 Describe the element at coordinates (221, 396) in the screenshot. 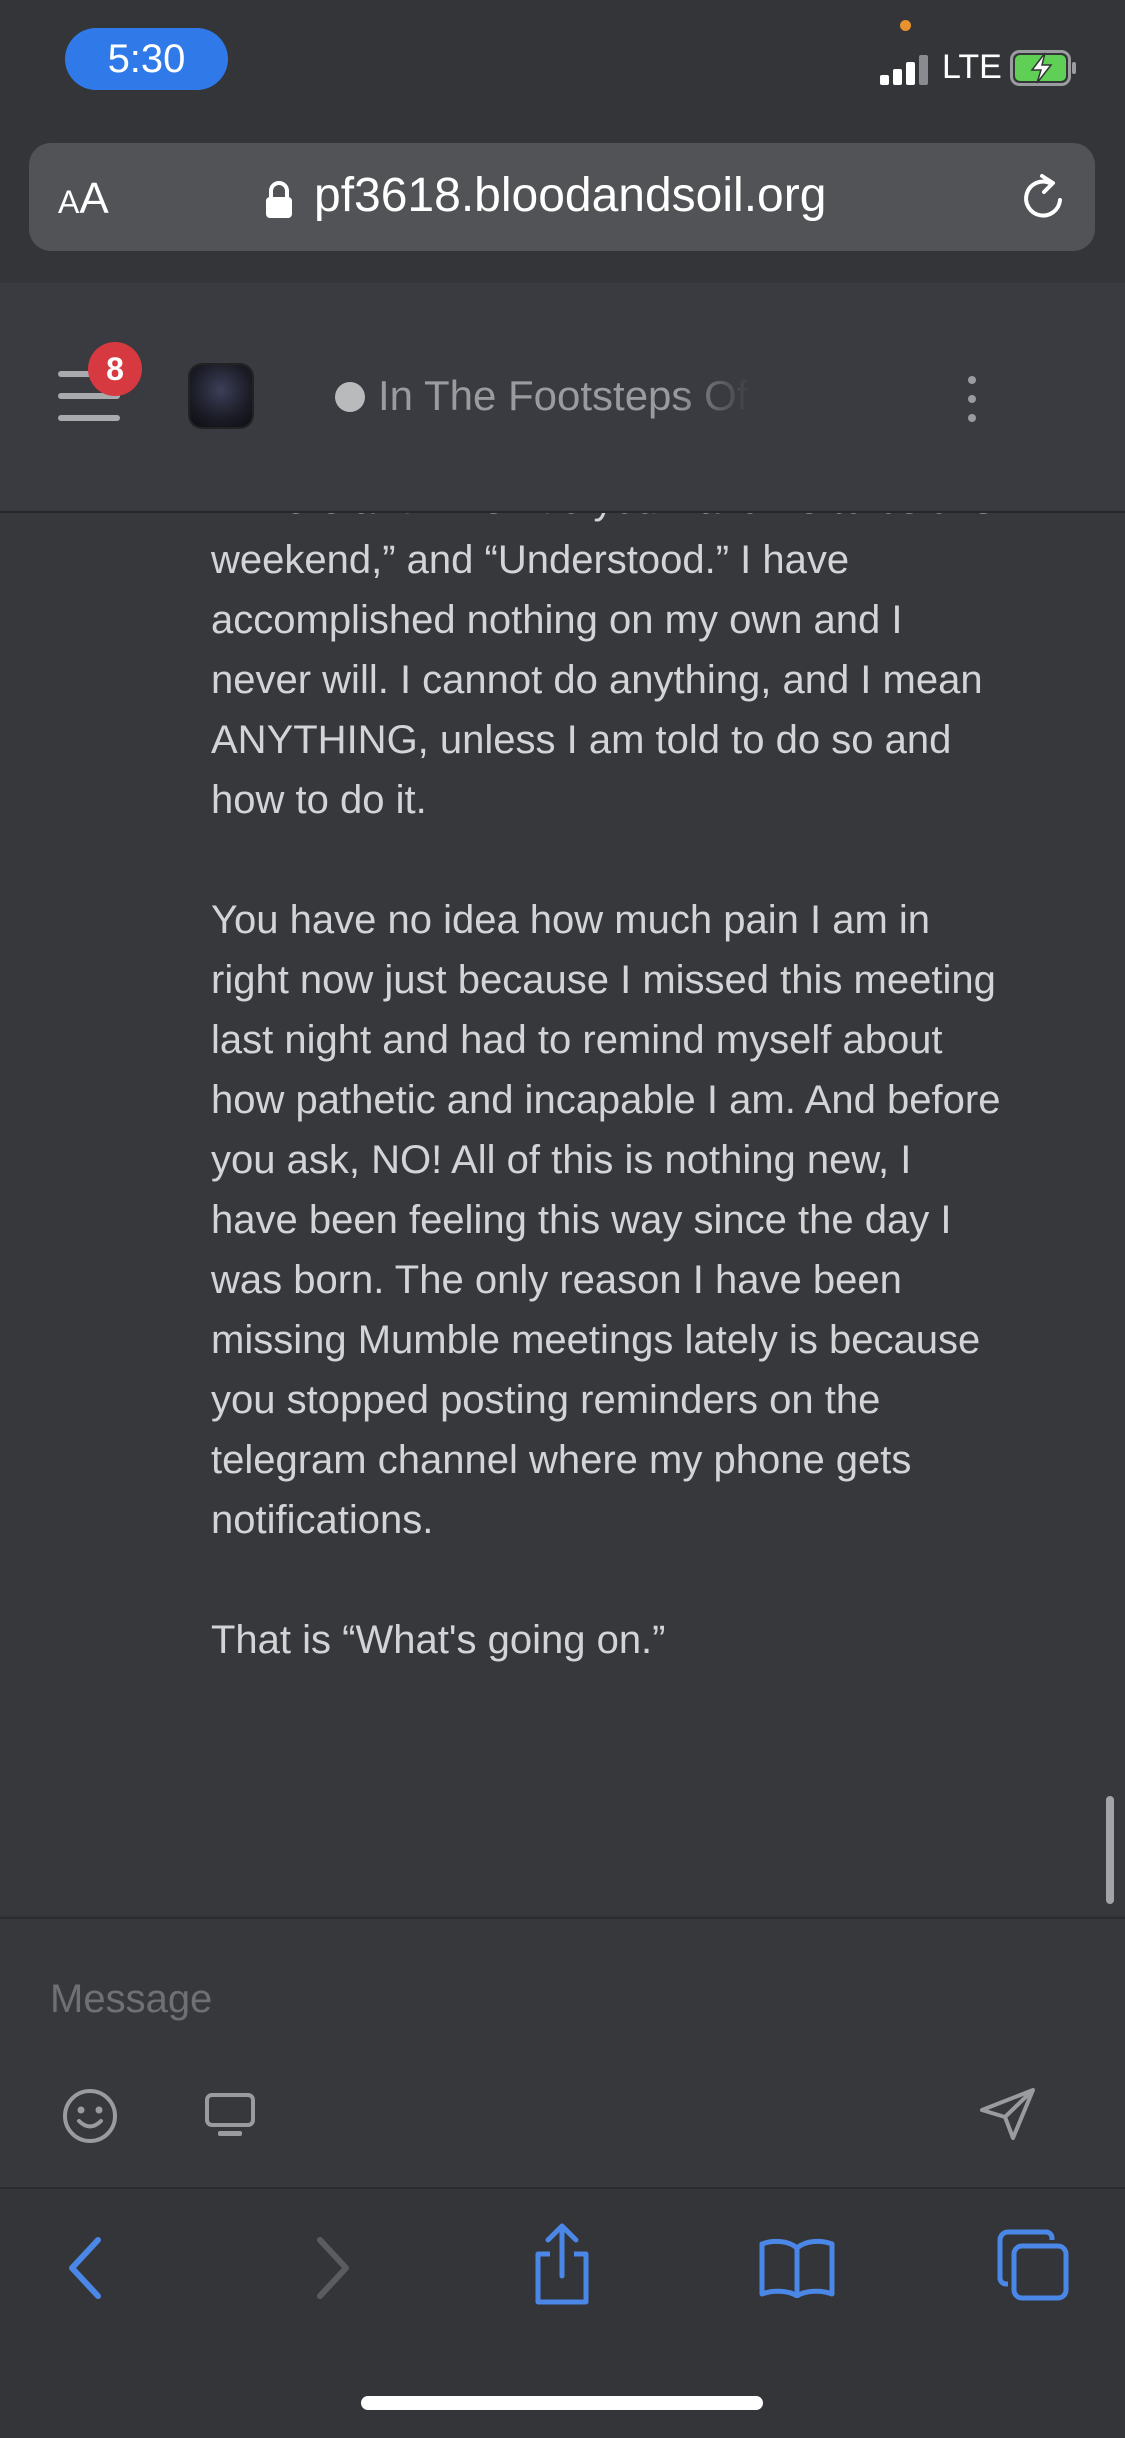

I see `server-avatar` at that location.